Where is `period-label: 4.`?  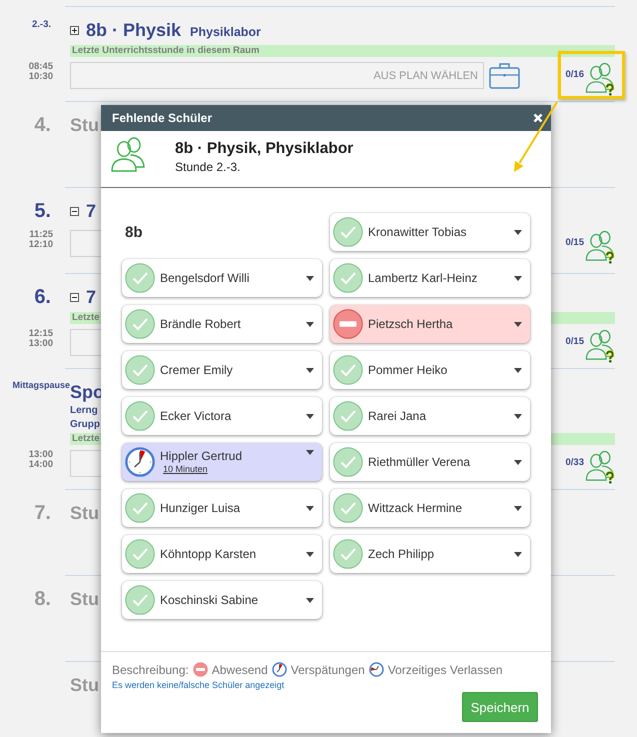
period-label: 4. is located at coordinates (42, 125).